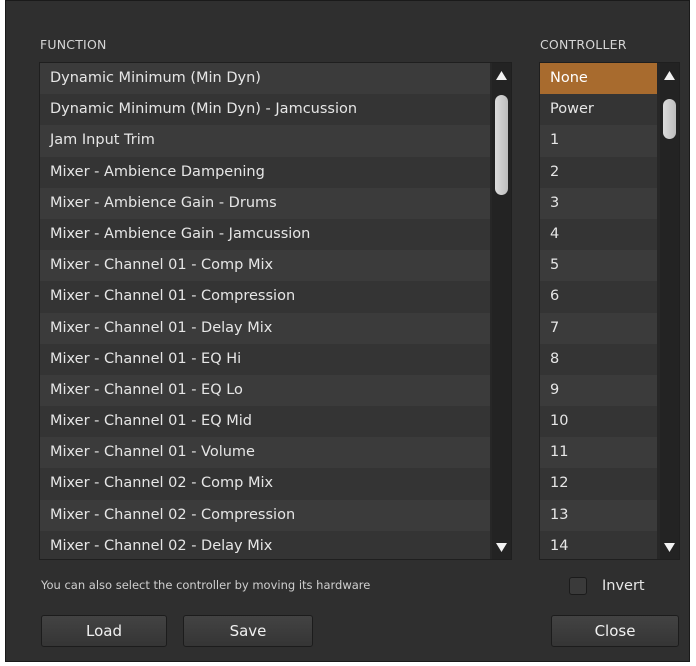 The height and width of the screenshot is (666, 696). I want to click on function-list-item: Mixer - Channel 02 - Delay Mix, so click(265, 544).